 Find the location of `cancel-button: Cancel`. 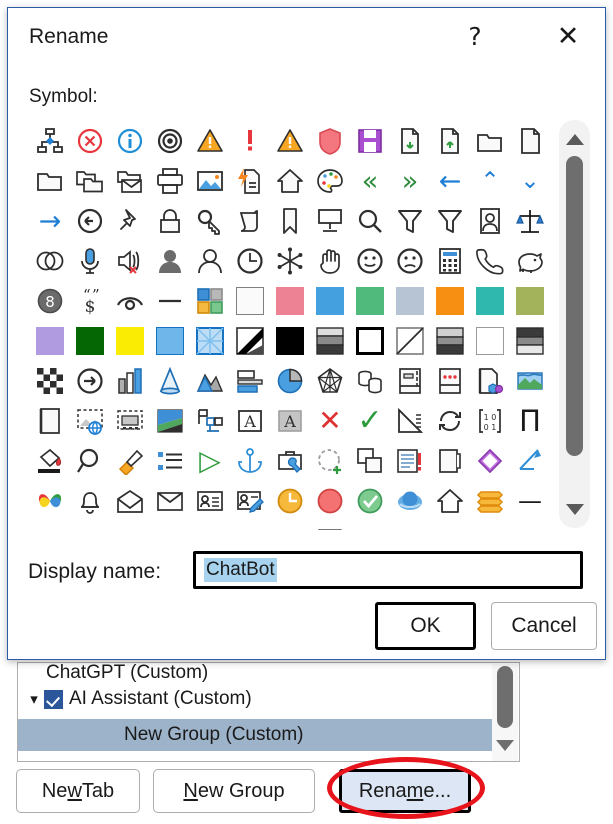

cancel-button: Cancel is located at coordinates (544, 626).